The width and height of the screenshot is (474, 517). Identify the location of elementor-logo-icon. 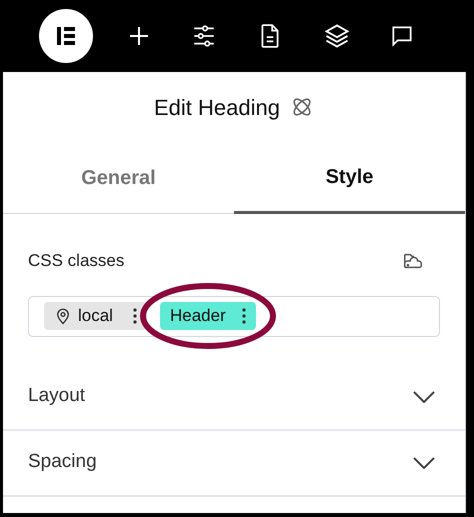
(66, 36).